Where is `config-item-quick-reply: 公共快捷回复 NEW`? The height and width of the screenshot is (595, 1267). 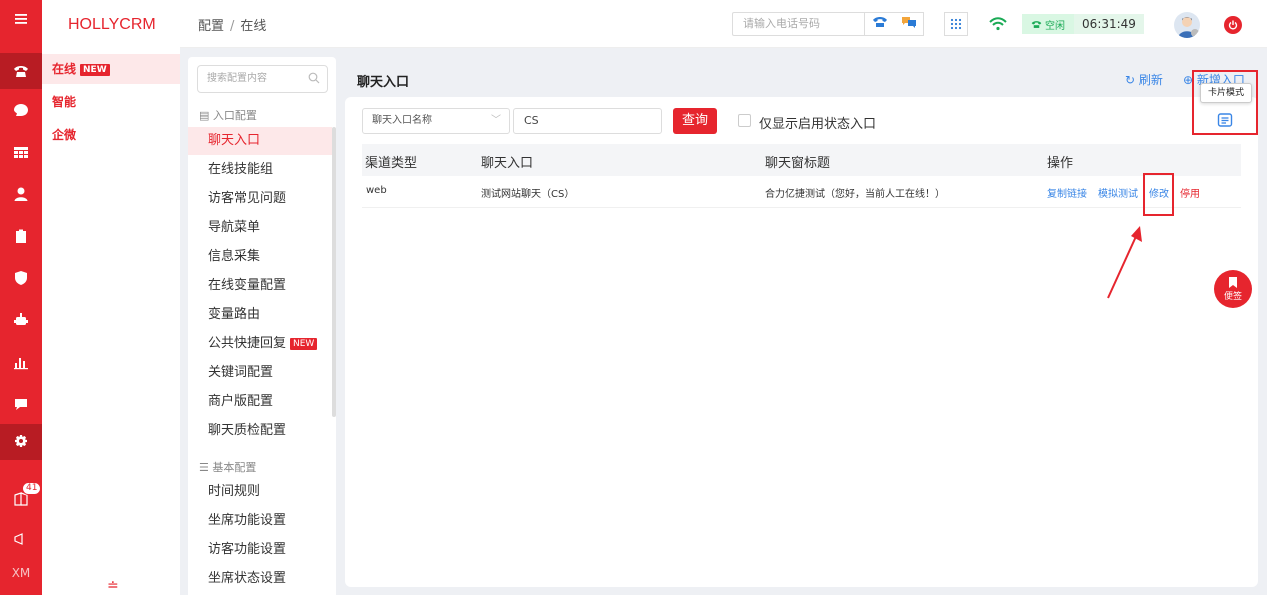
config-item-quick-reply: 公共快捷回复 NEW is located at coordinates (260, 344).